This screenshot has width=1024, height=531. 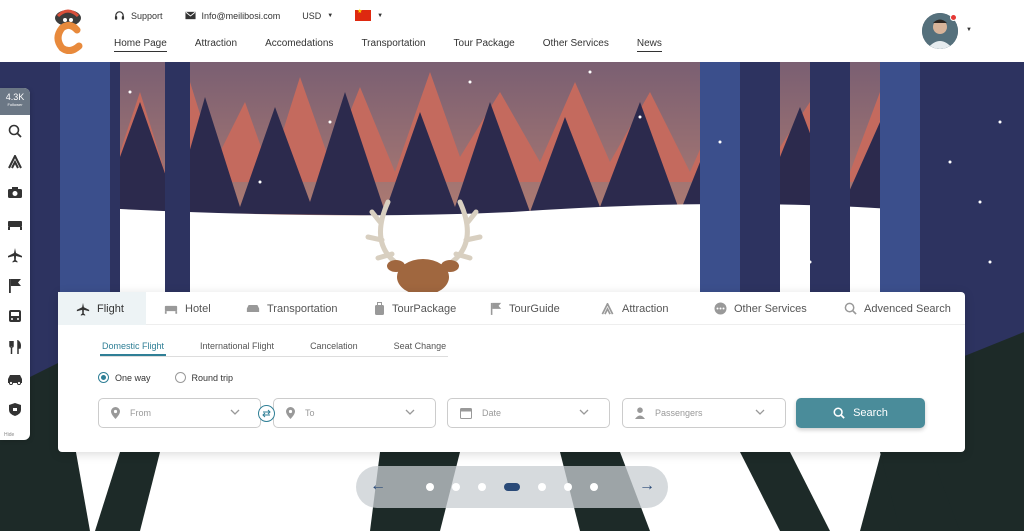 What do you see at coordinates (640, 413) in the screenshot?
I see `user-icon` at bounding box center [640, 413].